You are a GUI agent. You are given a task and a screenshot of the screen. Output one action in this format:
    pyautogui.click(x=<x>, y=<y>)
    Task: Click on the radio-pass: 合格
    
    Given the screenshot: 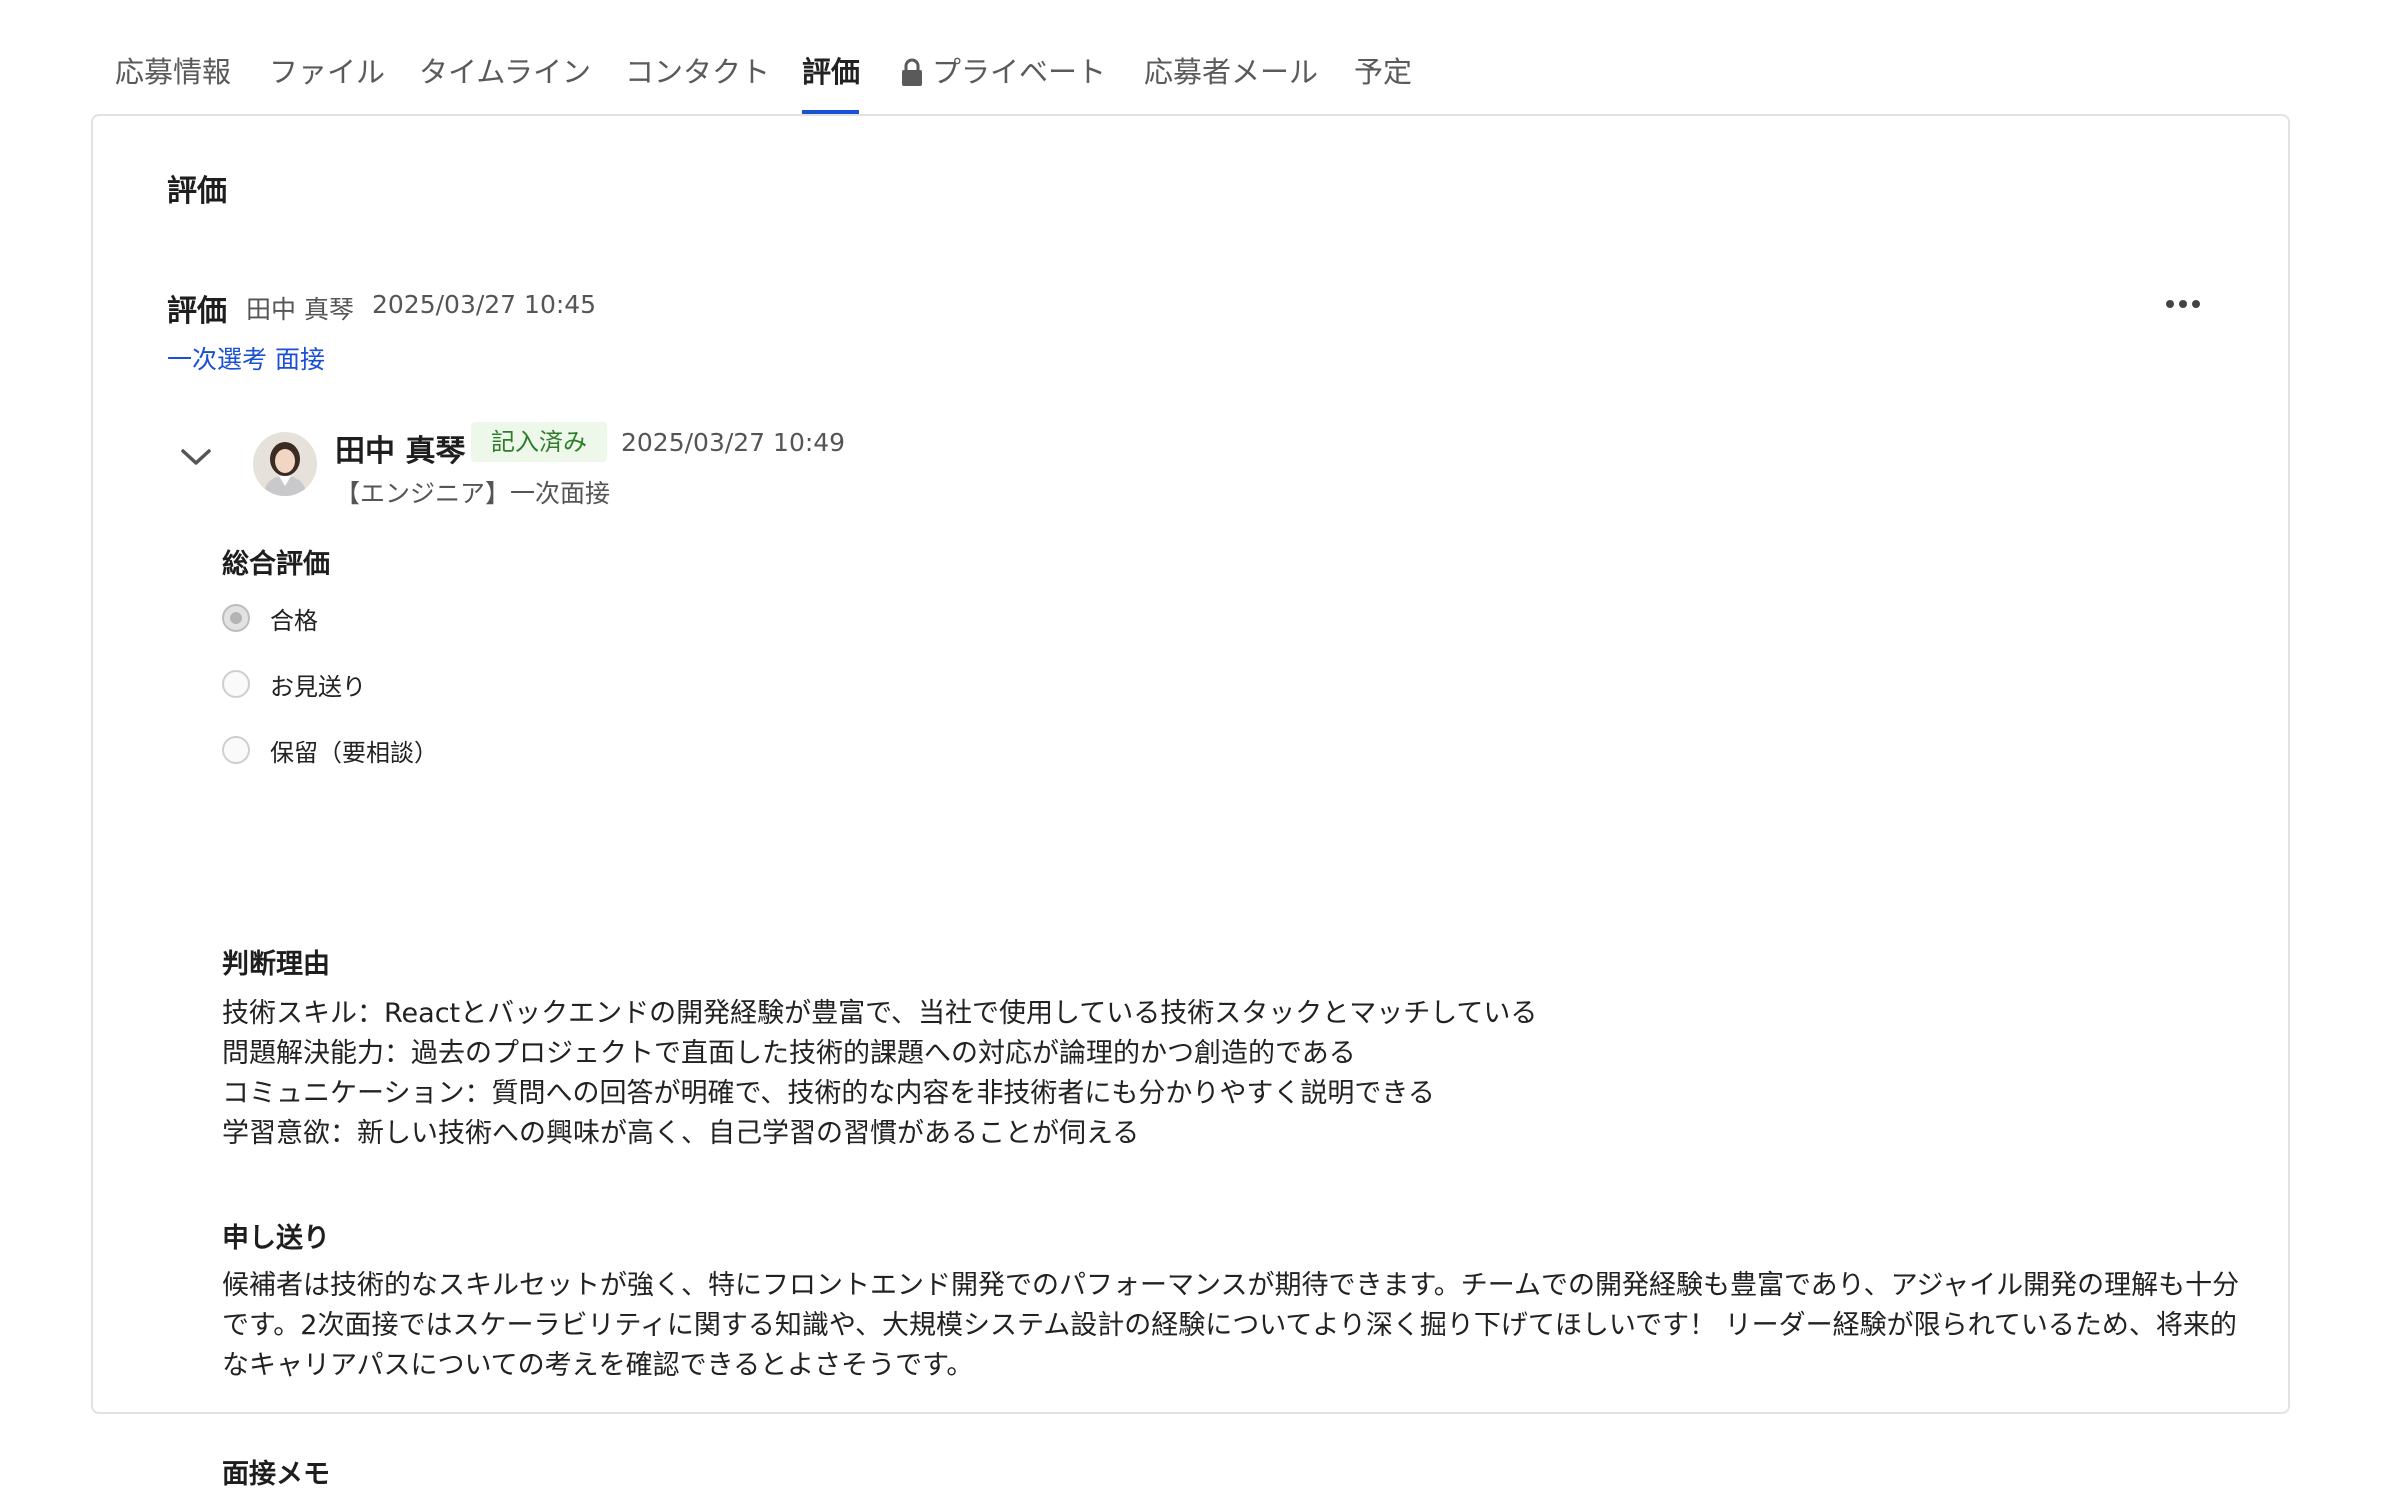 What is the action you would take?
    pyautogui.click(x=270, y=618)
    